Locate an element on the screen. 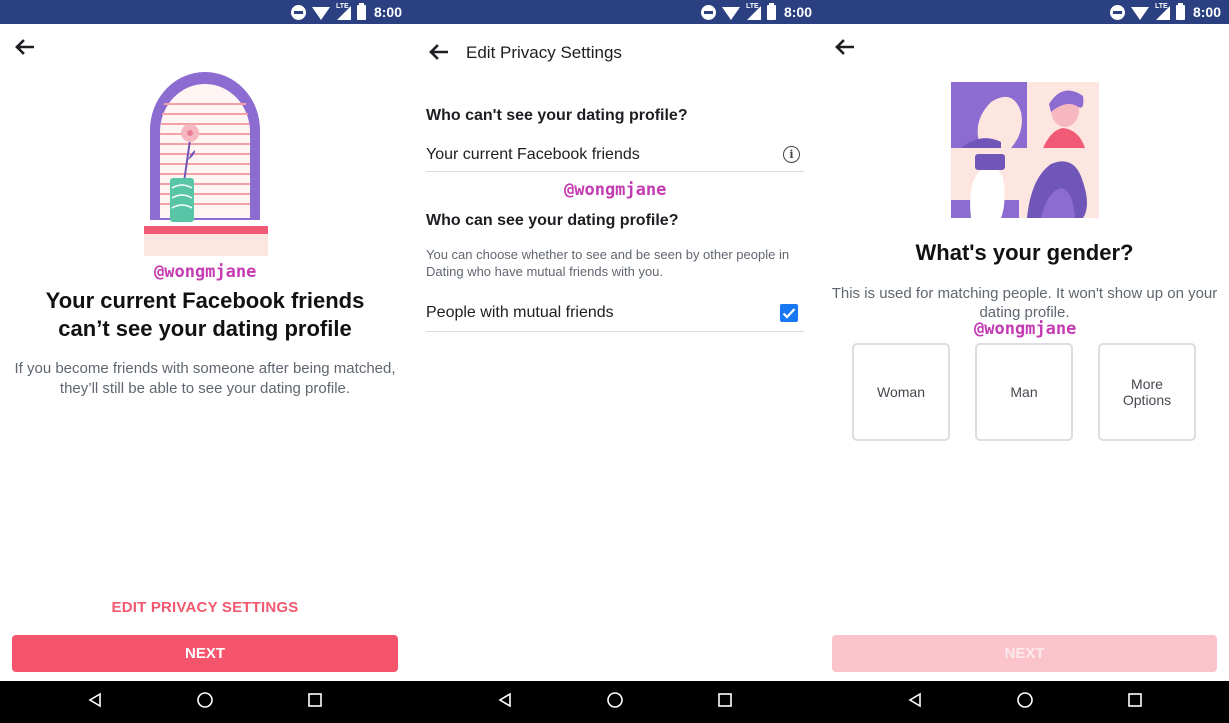 This screenshot has width=1229, height=723. row-mutual-friends: People with mutual friends is located at coordinates (615, 313).